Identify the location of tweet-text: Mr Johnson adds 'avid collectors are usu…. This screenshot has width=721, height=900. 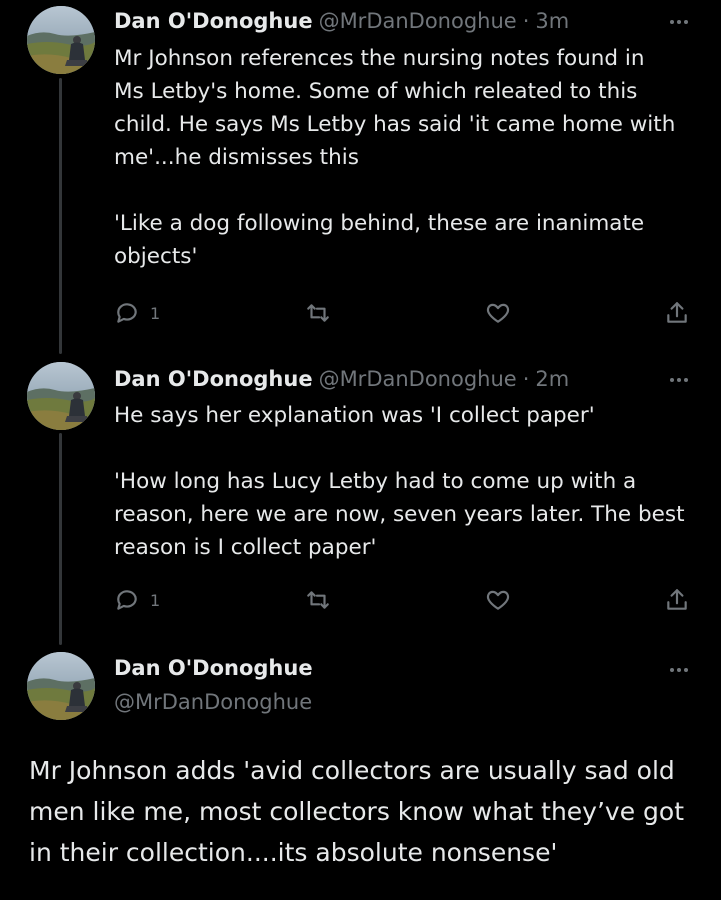
(357, 811).